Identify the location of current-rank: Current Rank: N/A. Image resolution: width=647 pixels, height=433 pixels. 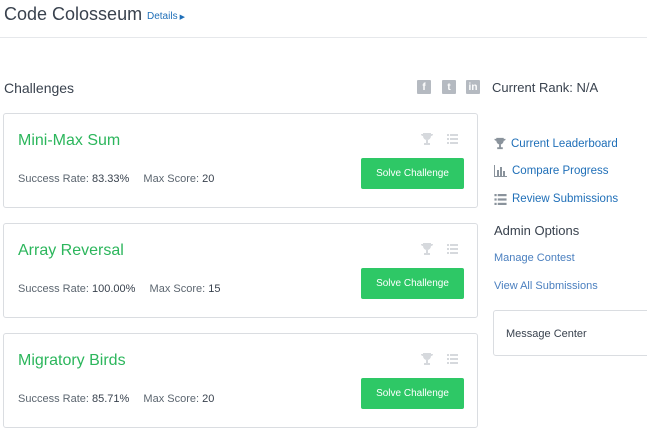
(545, 87).